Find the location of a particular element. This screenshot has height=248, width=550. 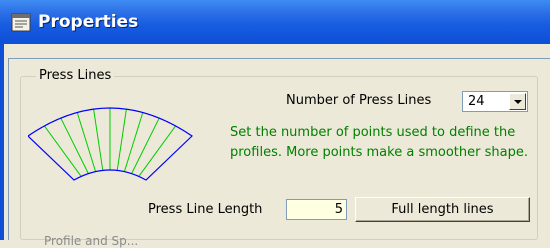

content-frame-top is located at coordinates (279, 58).